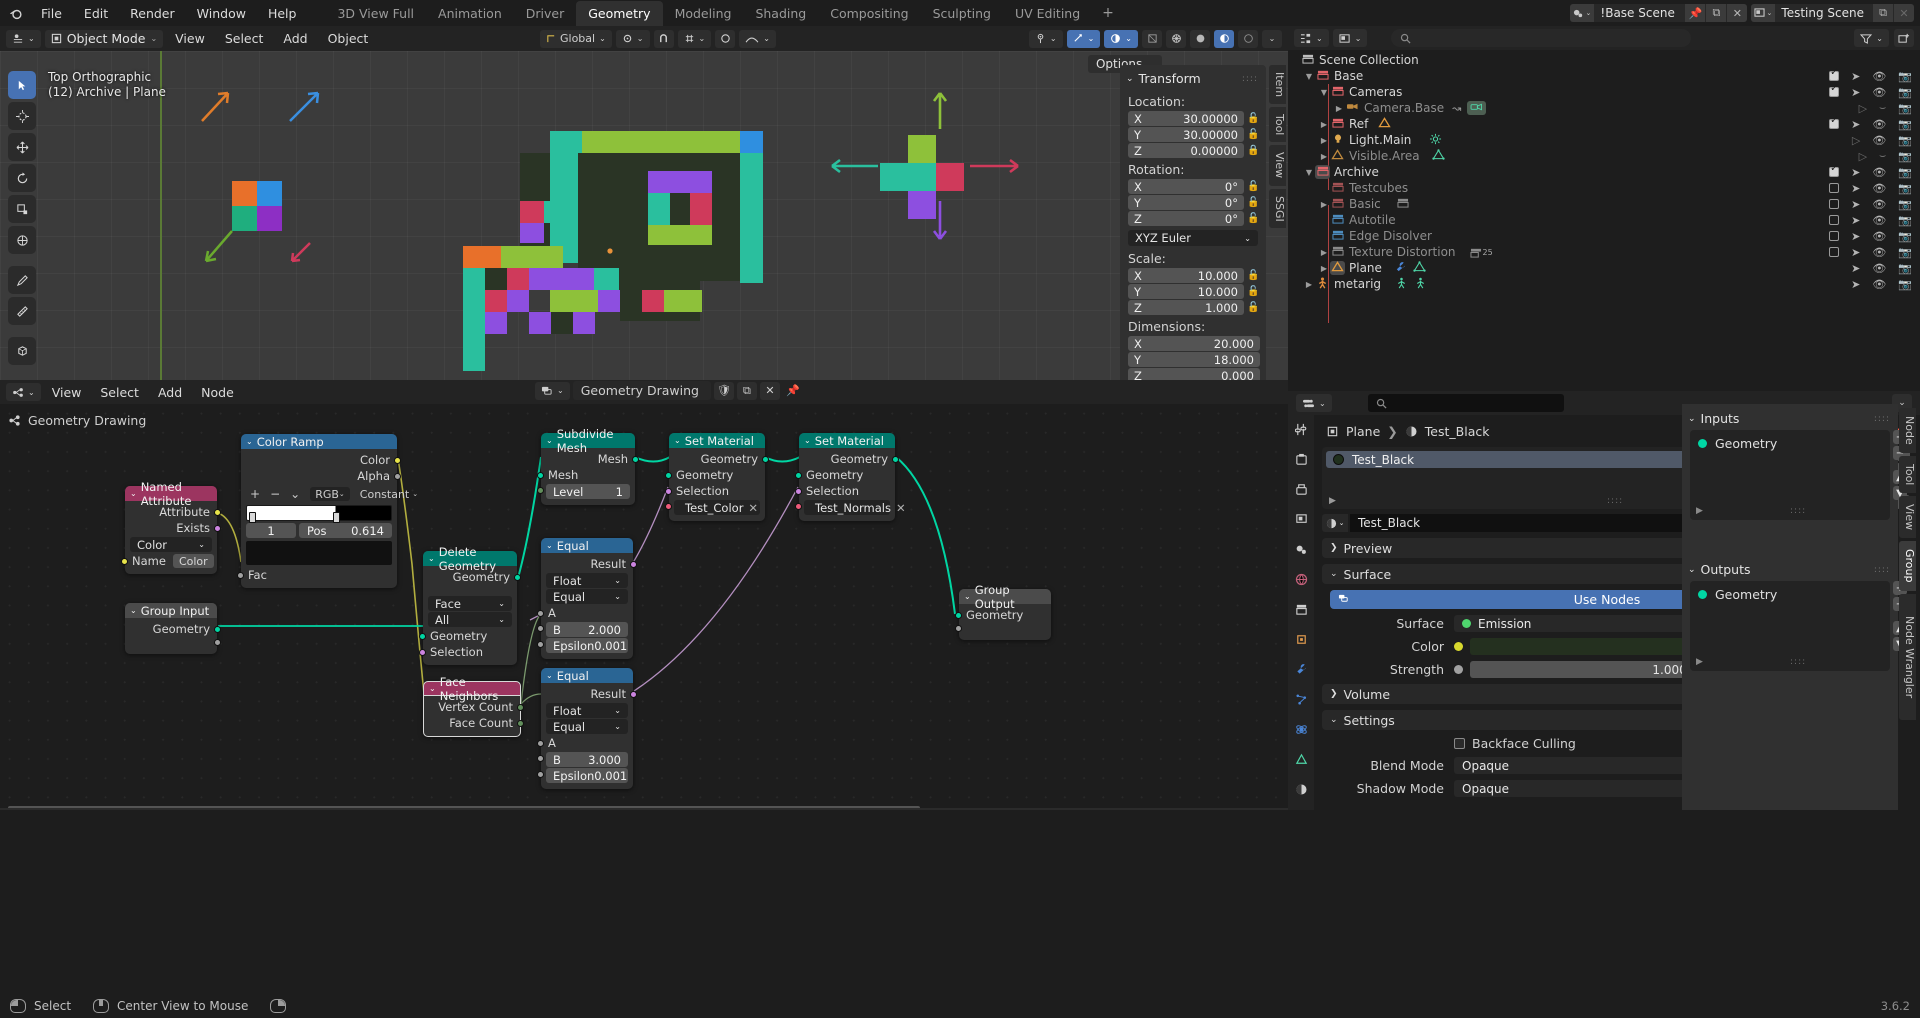  Describe the element at coordinates (1790, 443) in the screenshot. I see `input-item-geometry: Geometry` at that location.